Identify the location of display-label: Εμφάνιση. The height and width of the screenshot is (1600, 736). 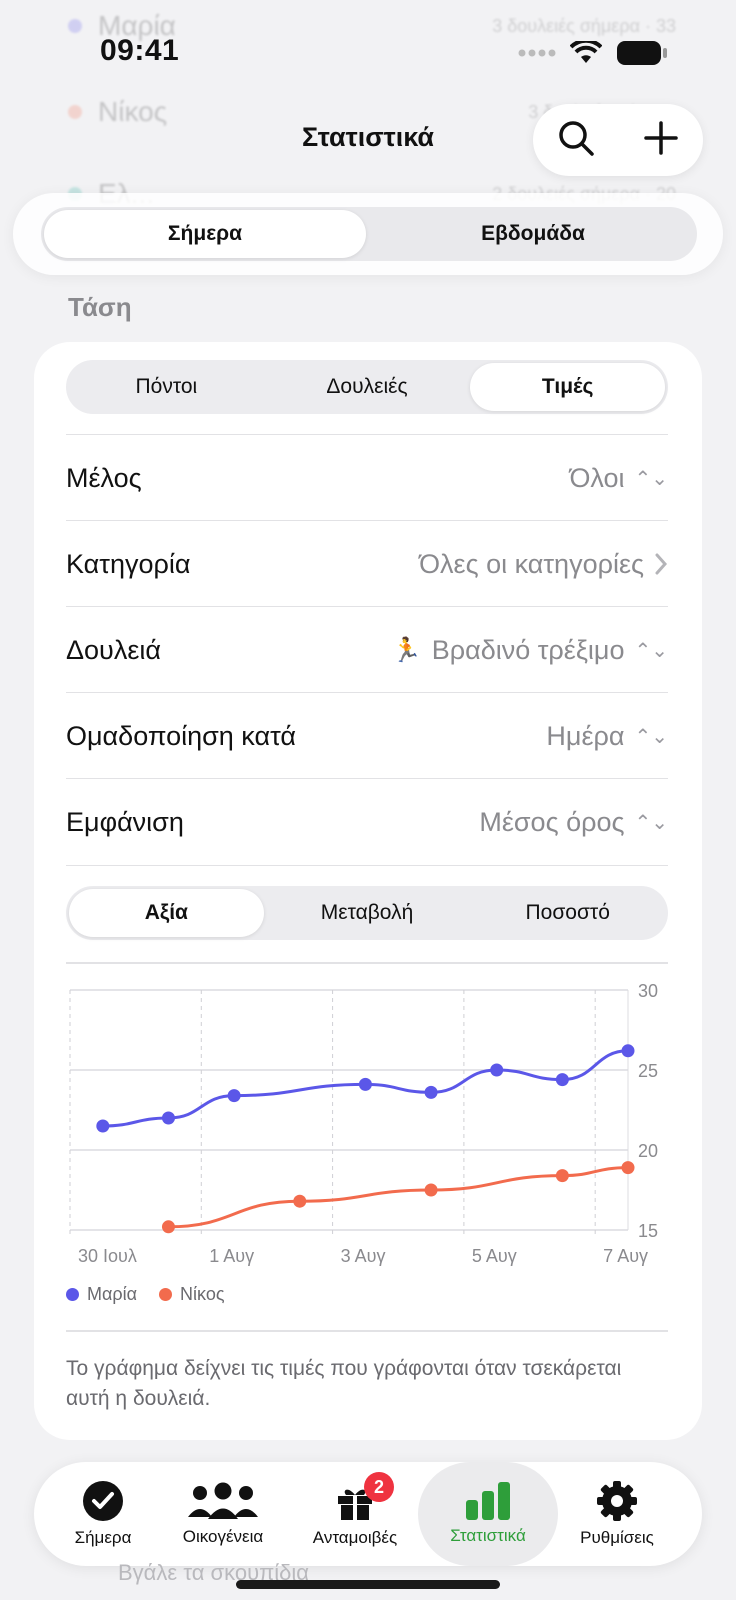
(125, 821).